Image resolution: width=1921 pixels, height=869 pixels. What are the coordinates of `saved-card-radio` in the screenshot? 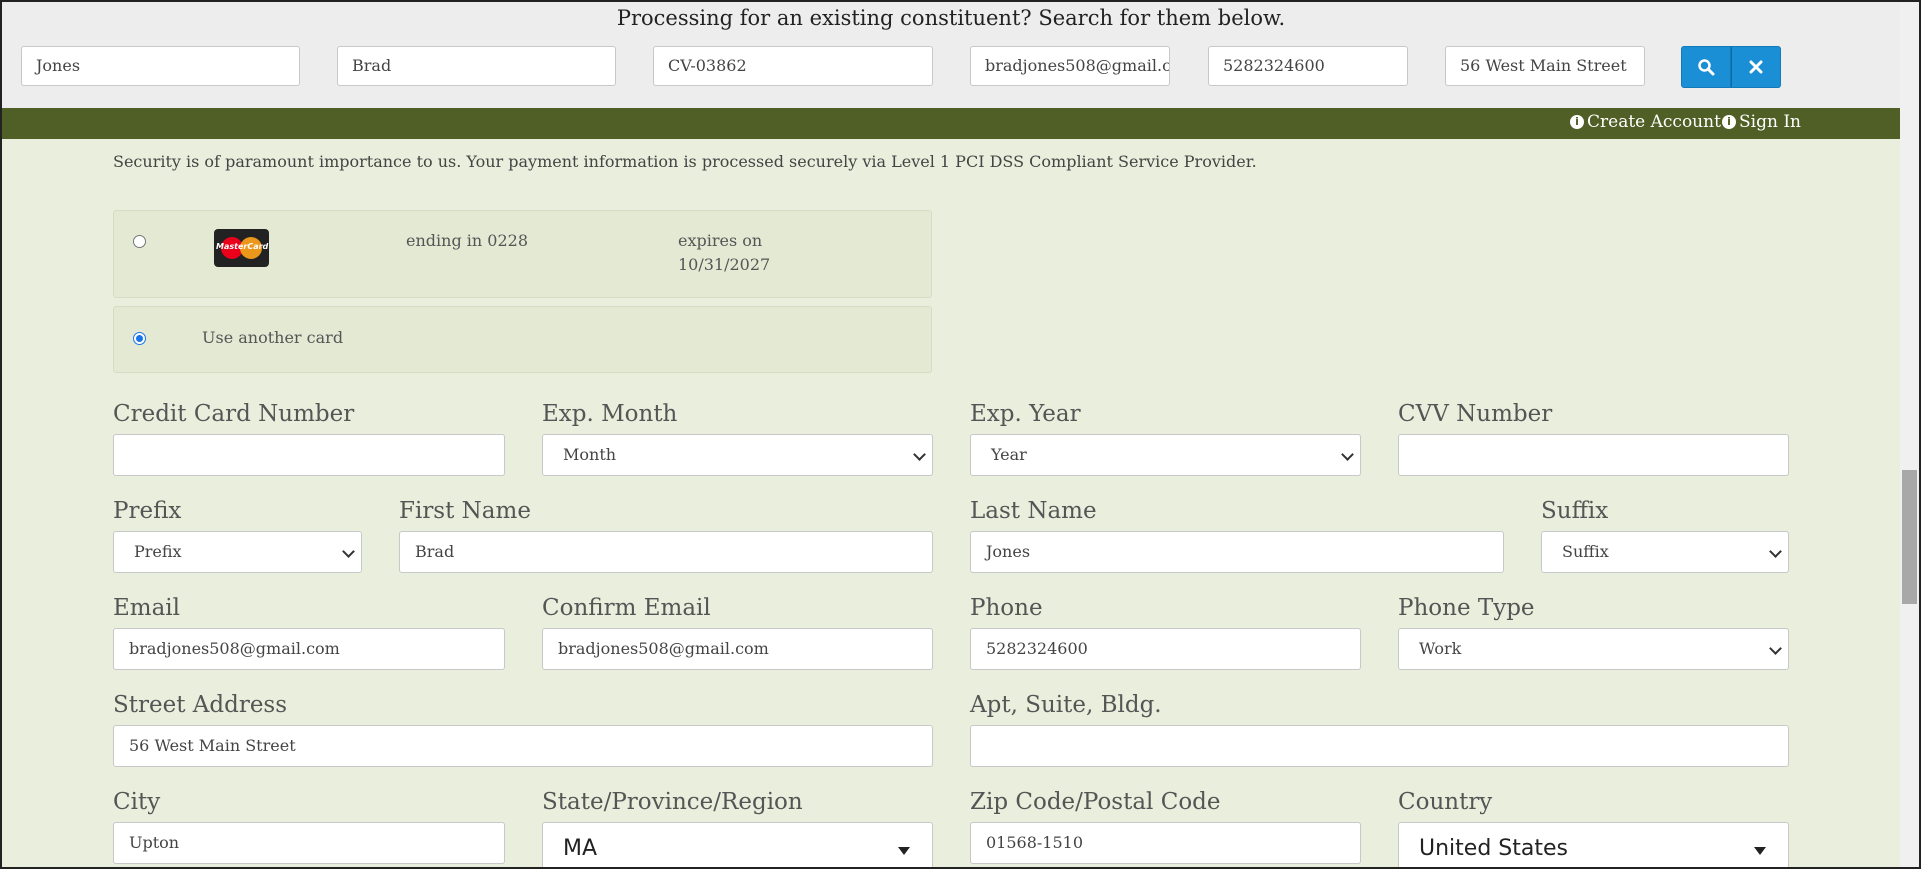 It's located at (139, 241).